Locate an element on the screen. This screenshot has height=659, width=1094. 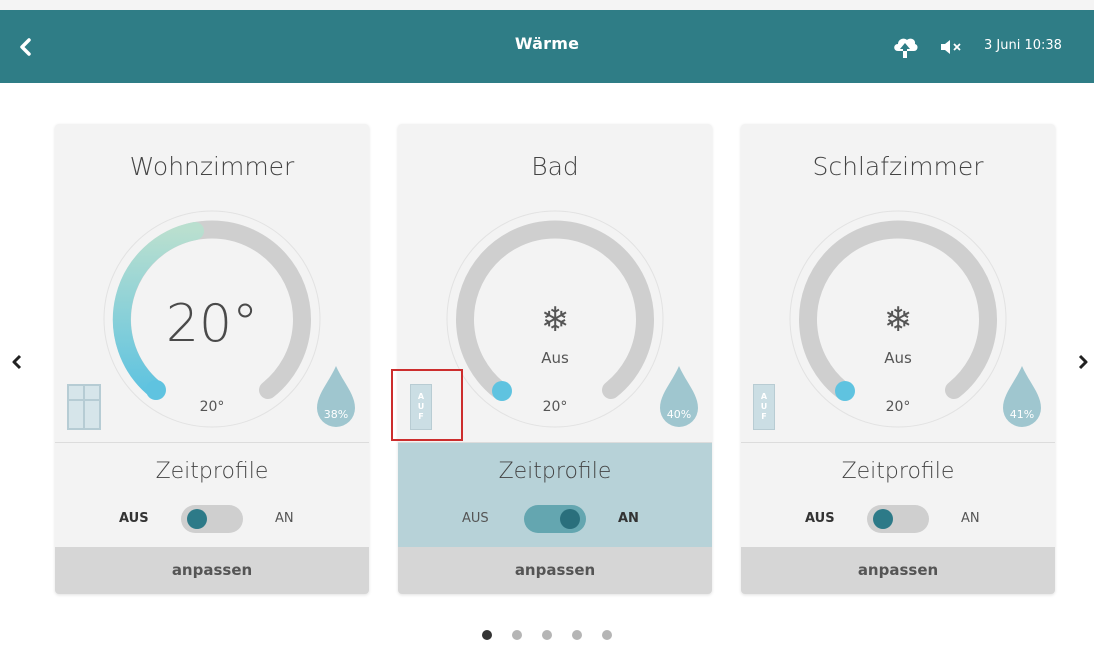
speaker-mute-icon is located at coordinates (951, 47).